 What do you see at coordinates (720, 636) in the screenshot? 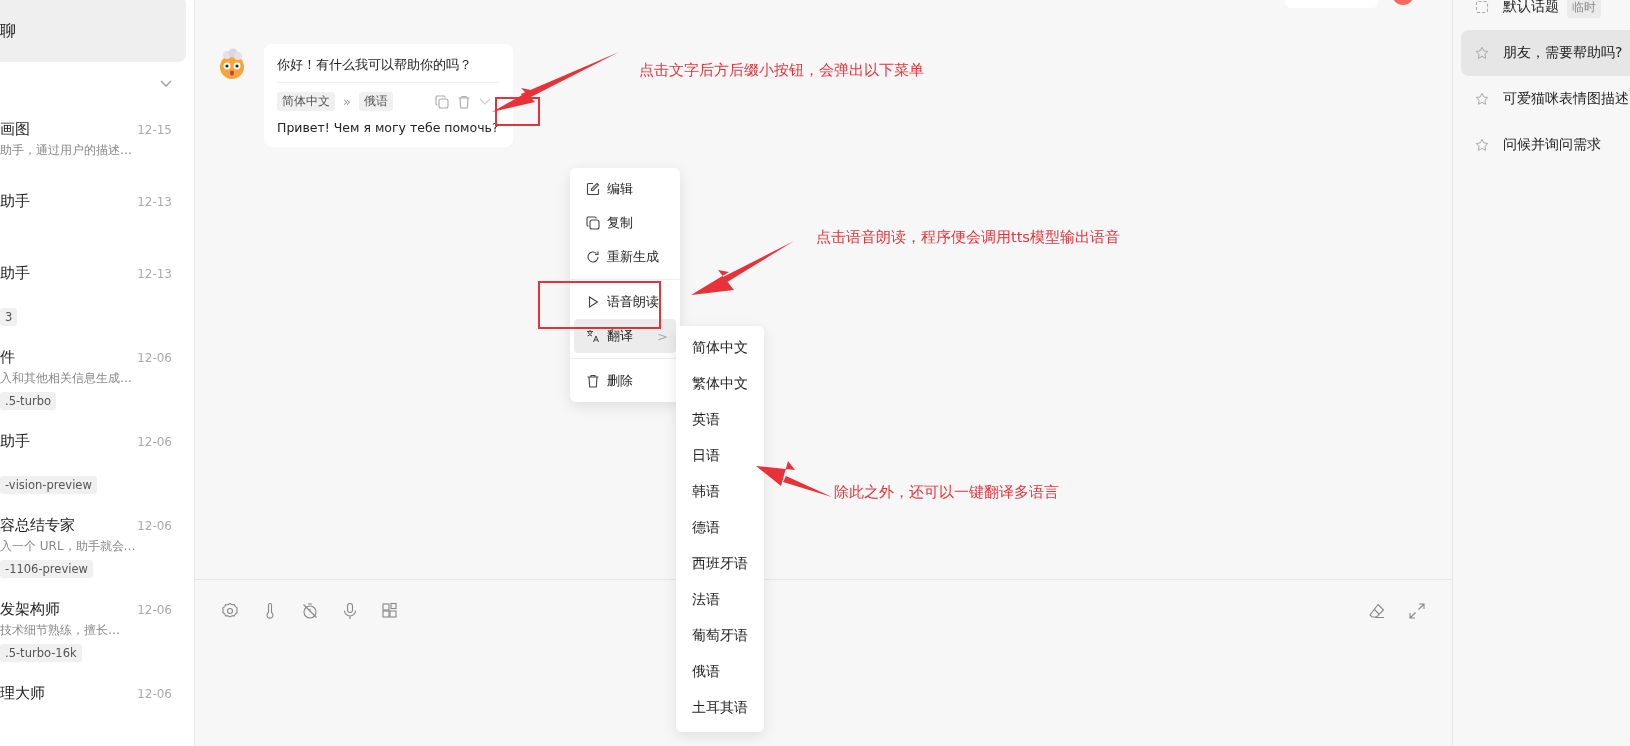
I see `language-option: 葡萄牙语` at bounding box center [720, 636].